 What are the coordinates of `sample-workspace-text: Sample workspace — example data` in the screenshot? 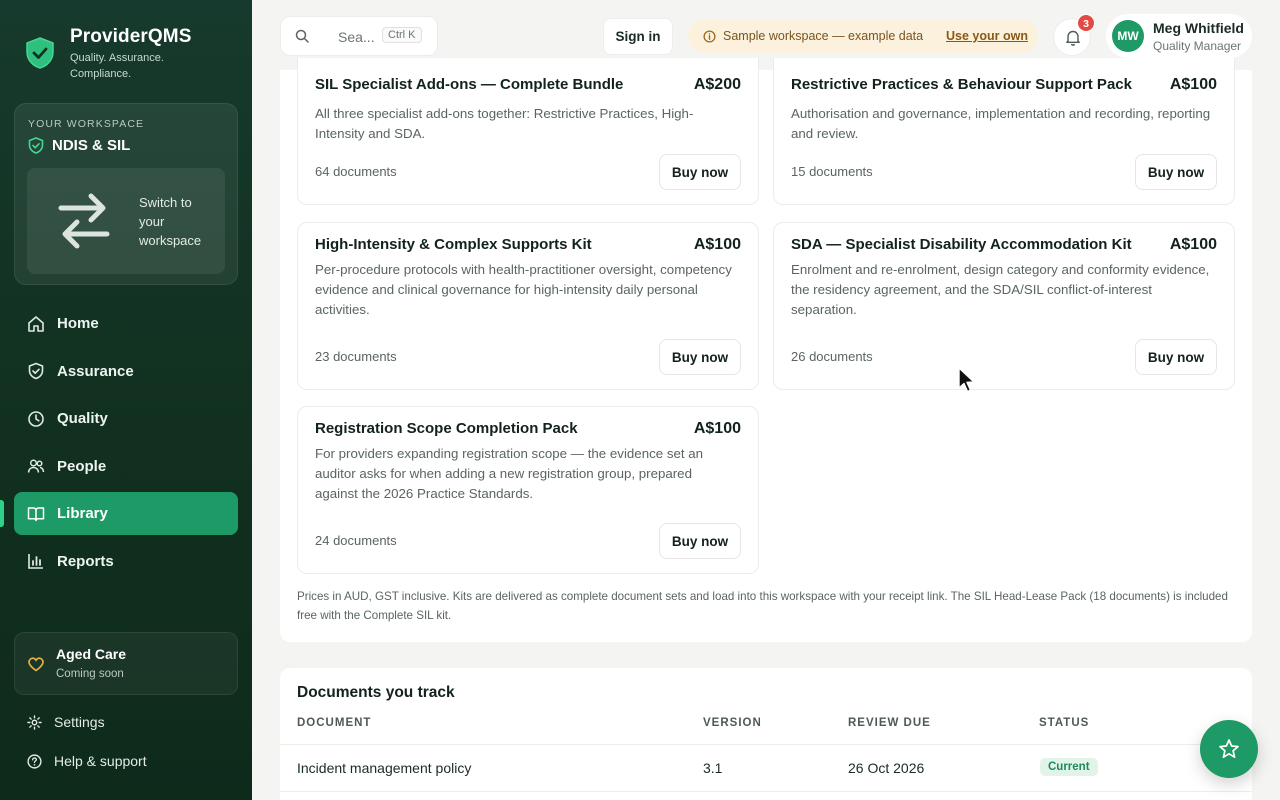 It's located at (823, 36).